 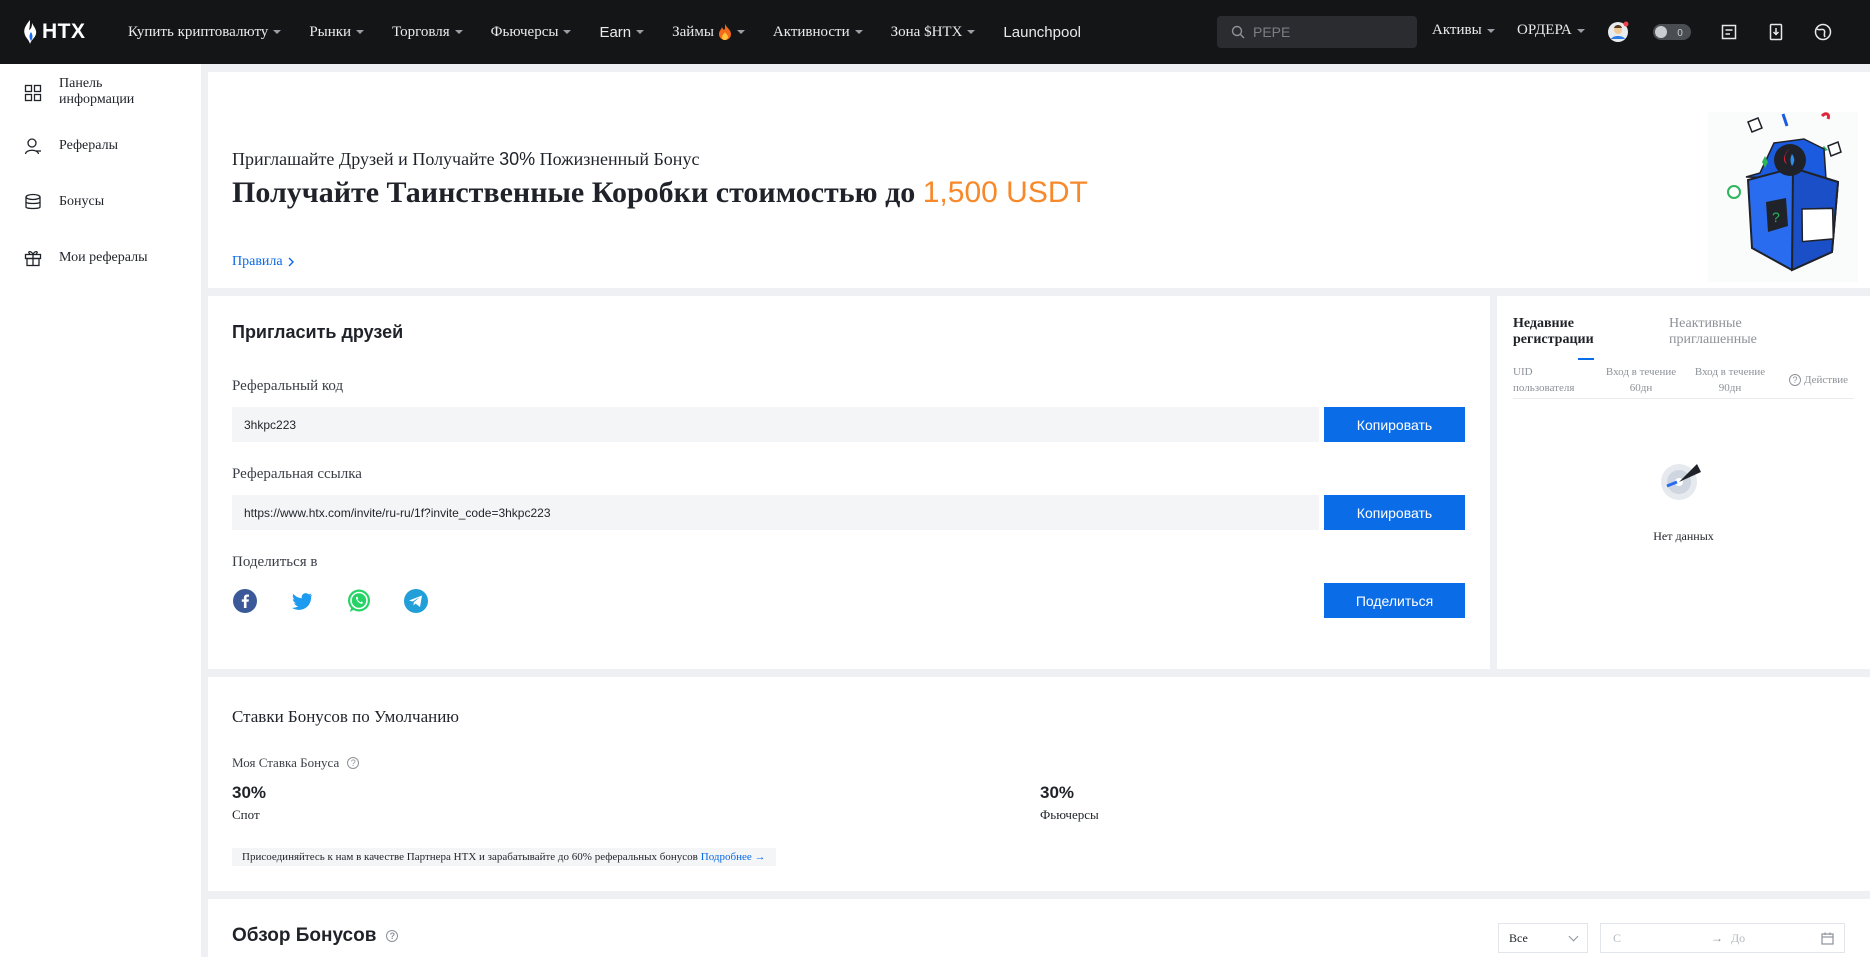 I want to click on sidebar-item-dashboard: Панель информации, so click(x=100, y=93).